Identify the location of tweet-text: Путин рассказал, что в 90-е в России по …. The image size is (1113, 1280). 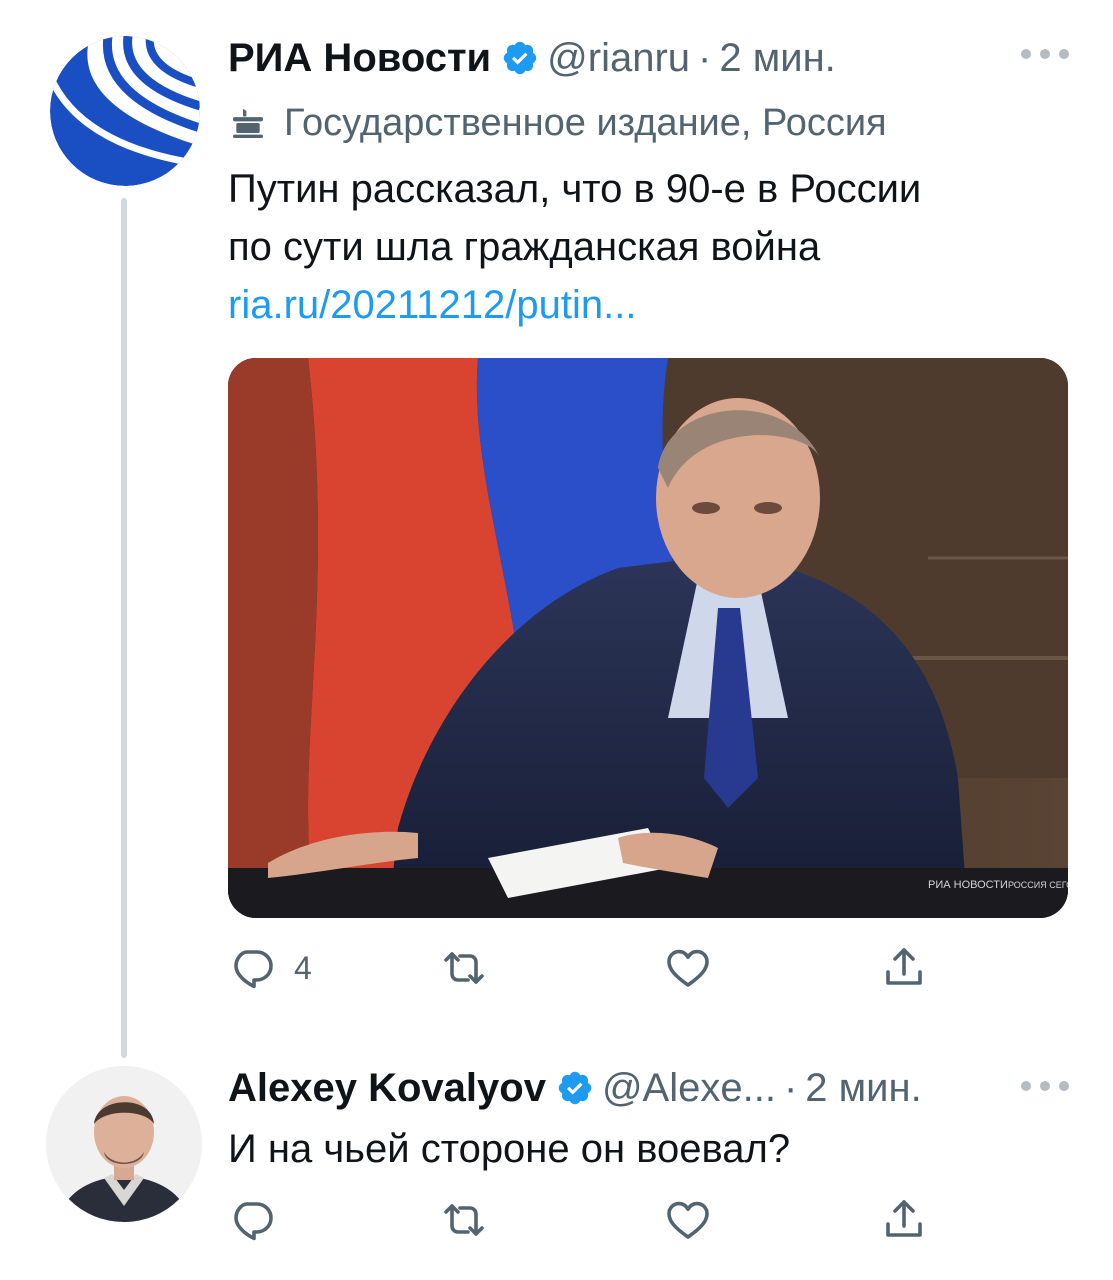
(653, 247).